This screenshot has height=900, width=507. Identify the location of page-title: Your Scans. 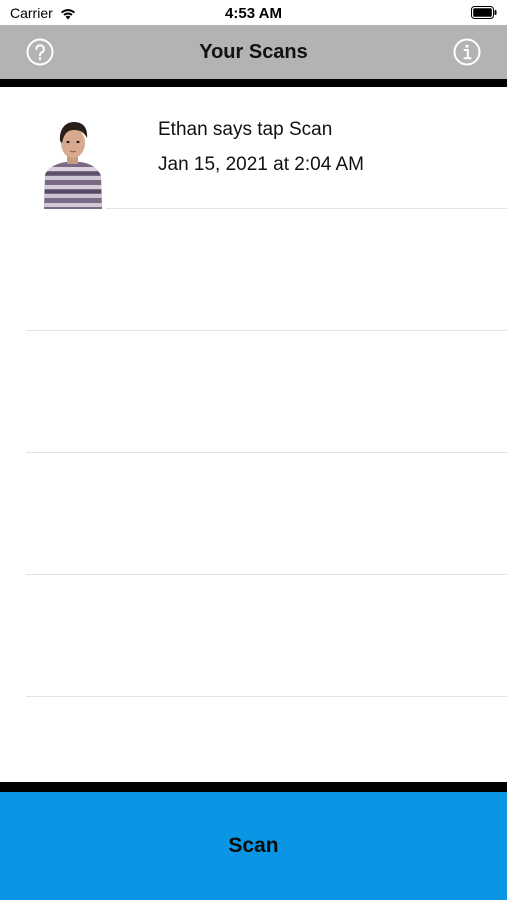
(253, 52).